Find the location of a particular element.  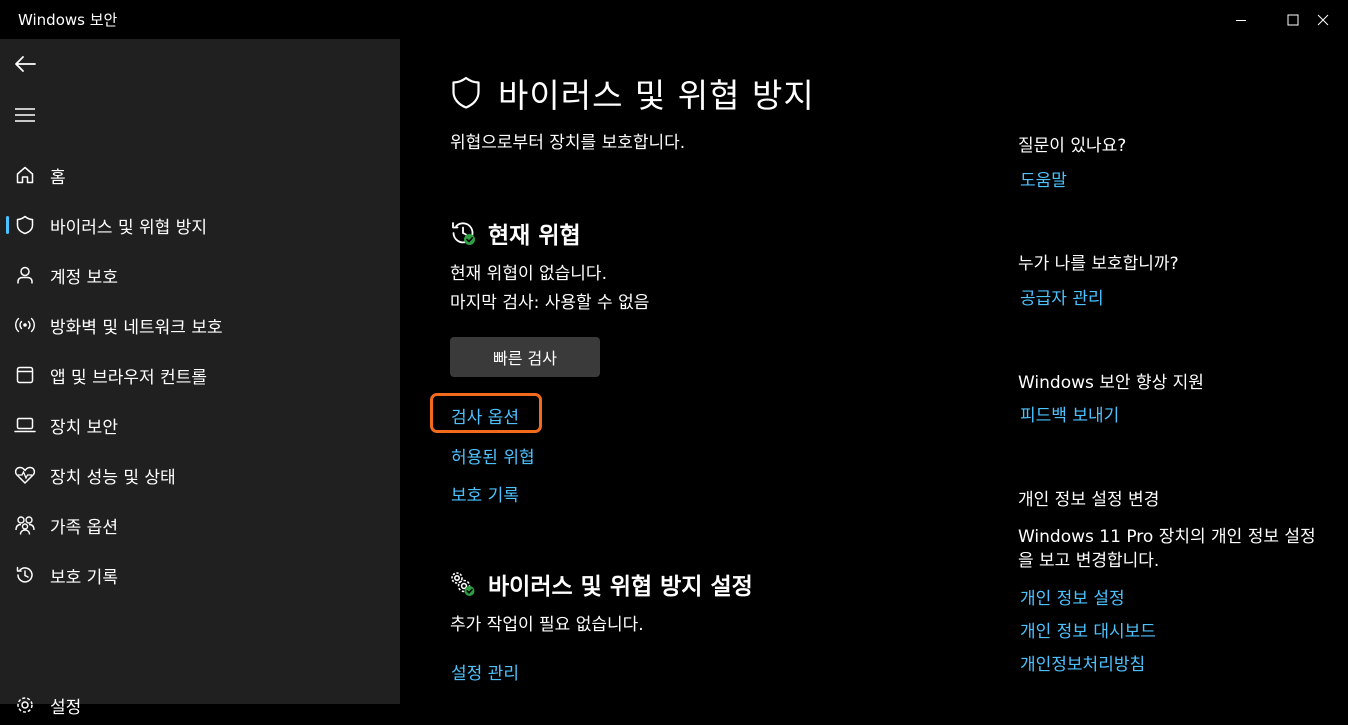

close-button is located at coordinates (1323, 19).